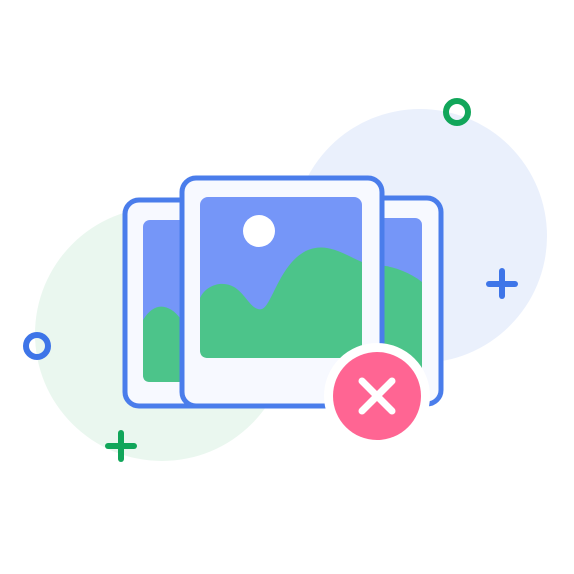 This screenshot has height=574, width=574. I want to click on sun-icon, so click(259, 231).